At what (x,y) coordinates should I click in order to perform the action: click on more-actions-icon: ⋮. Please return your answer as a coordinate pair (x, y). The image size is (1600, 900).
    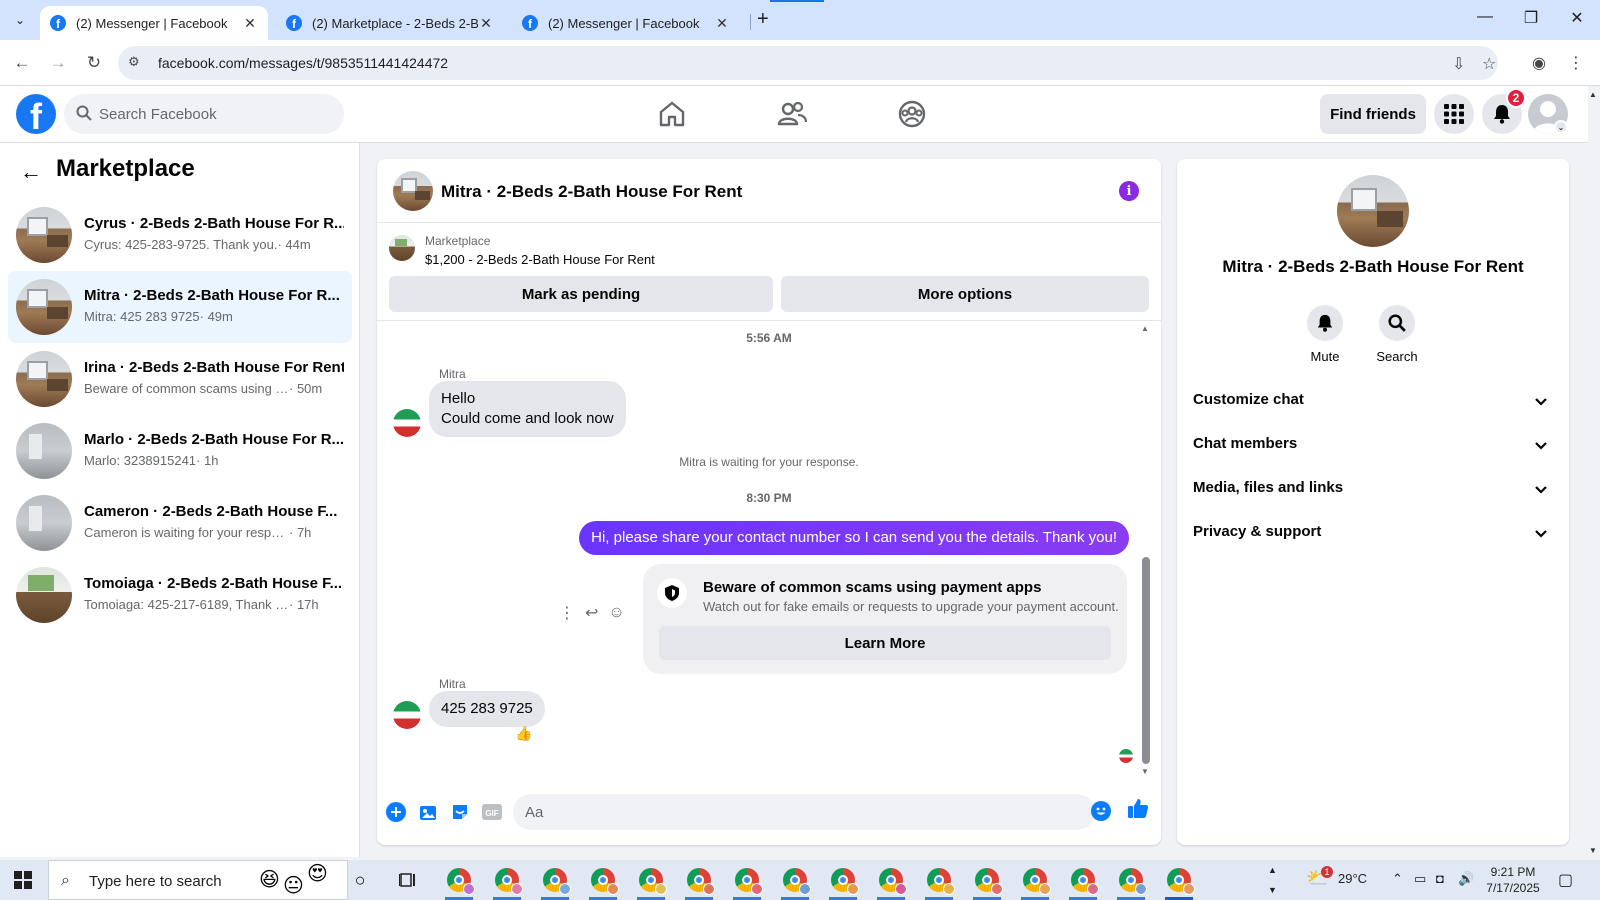
    Looking at the image, I should click on (567, 613).